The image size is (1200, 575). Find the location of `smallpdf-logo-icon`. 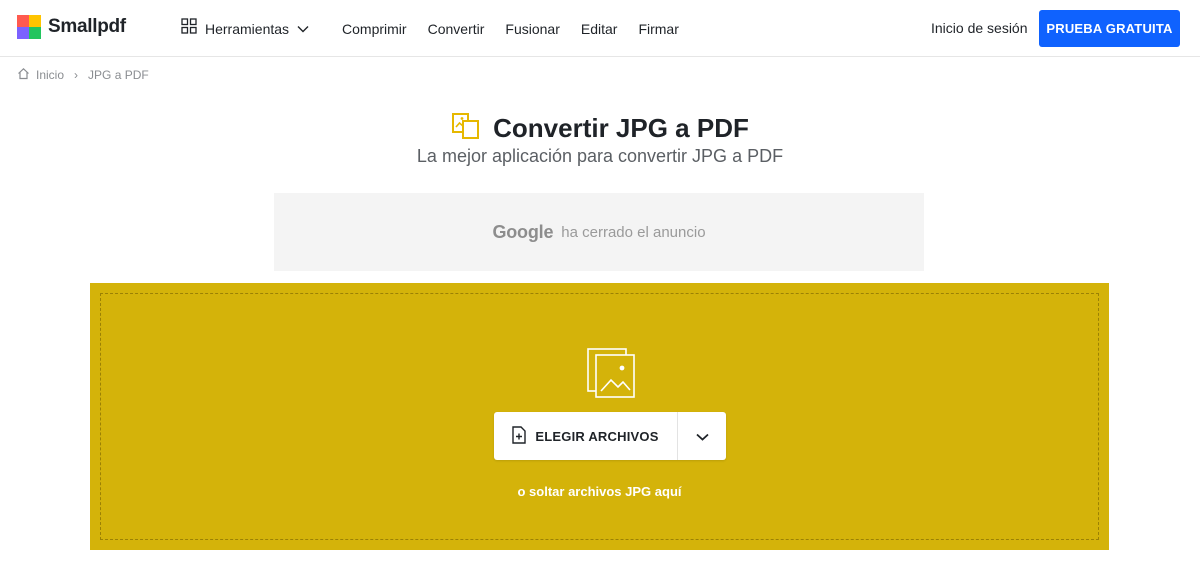

smallpdf-logo-icon is located at coordinates (29, 27).